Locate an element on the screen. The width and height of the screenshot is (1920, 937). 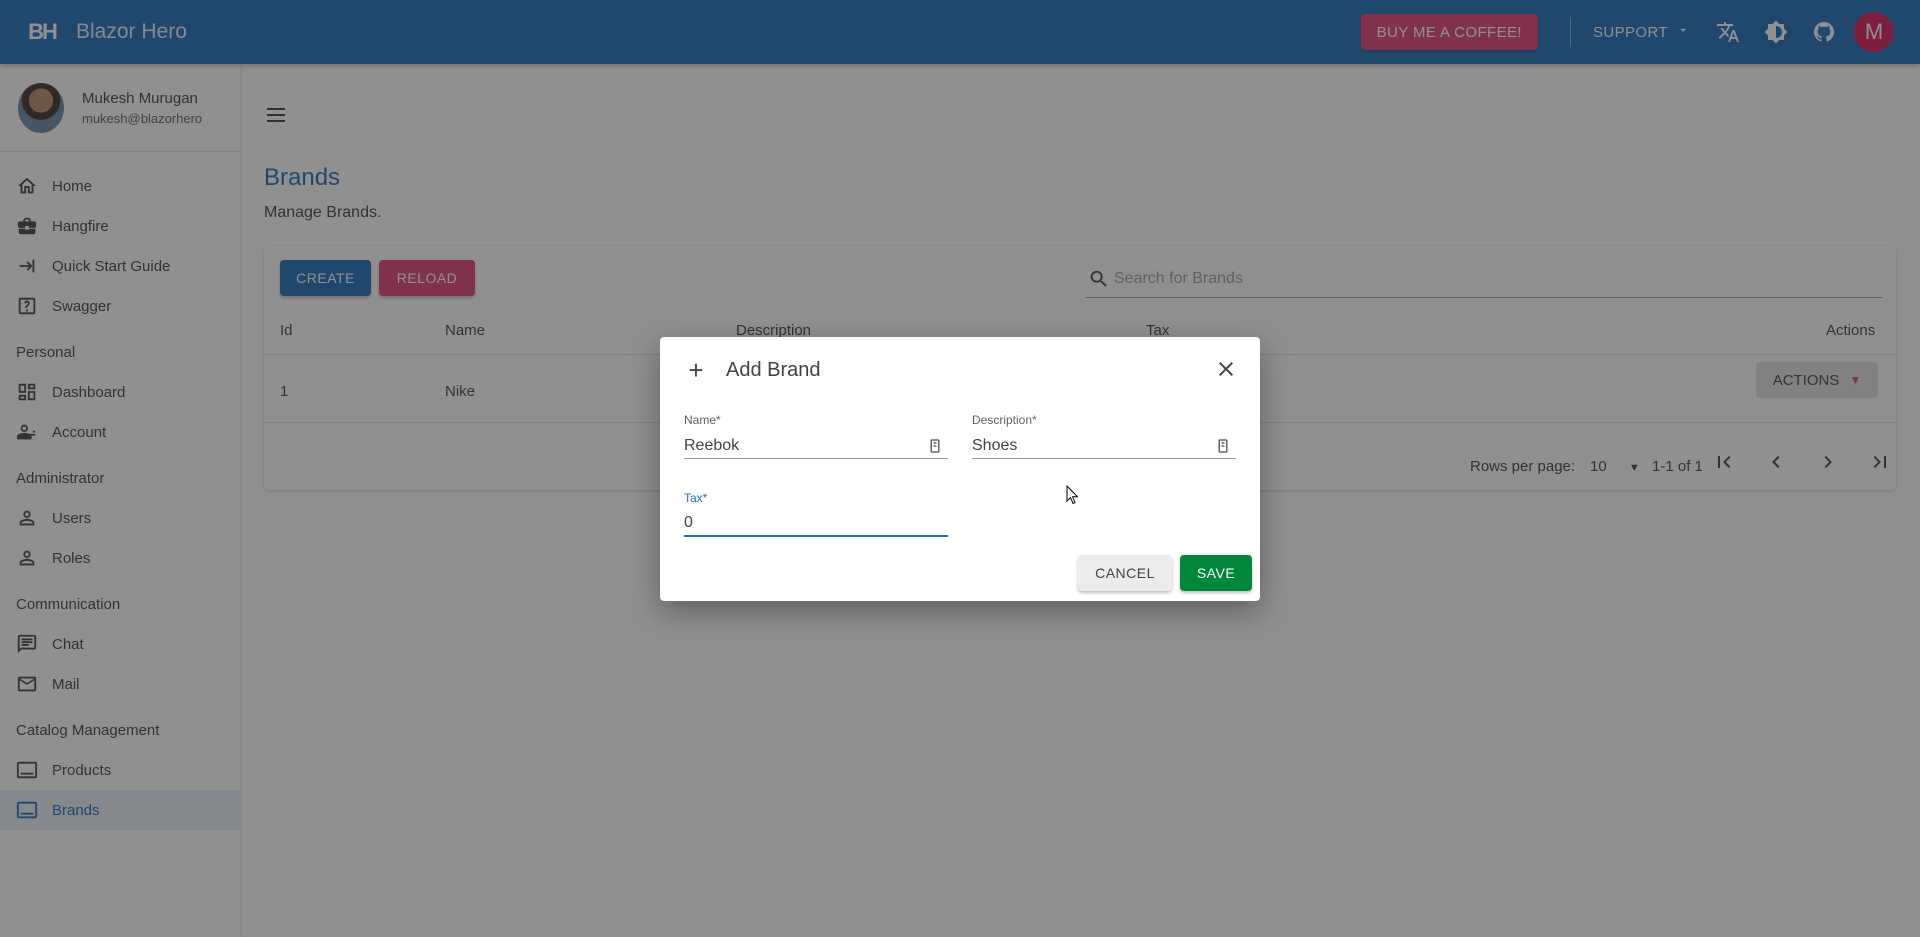
description-input: Shoes is located at coordinates (1104, 446).